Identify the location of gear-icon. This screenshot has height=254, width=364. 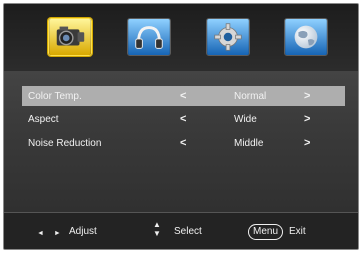
(228, 37).